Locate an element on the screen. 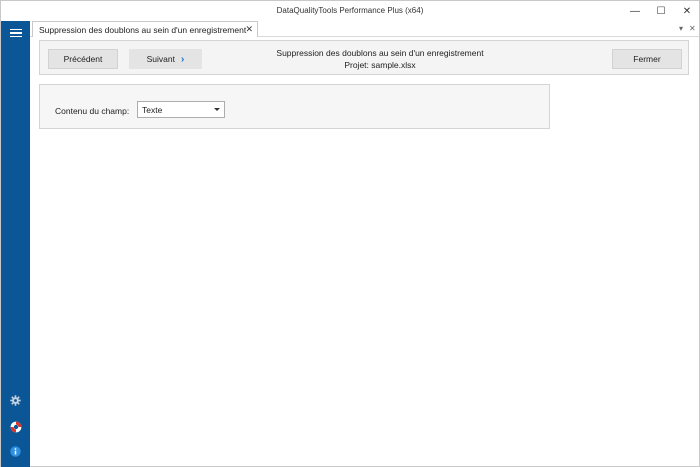 Image resolution: width=700 pixels, height=467 pixels. next-button: Suivant › is located at coordinates (165, 59).